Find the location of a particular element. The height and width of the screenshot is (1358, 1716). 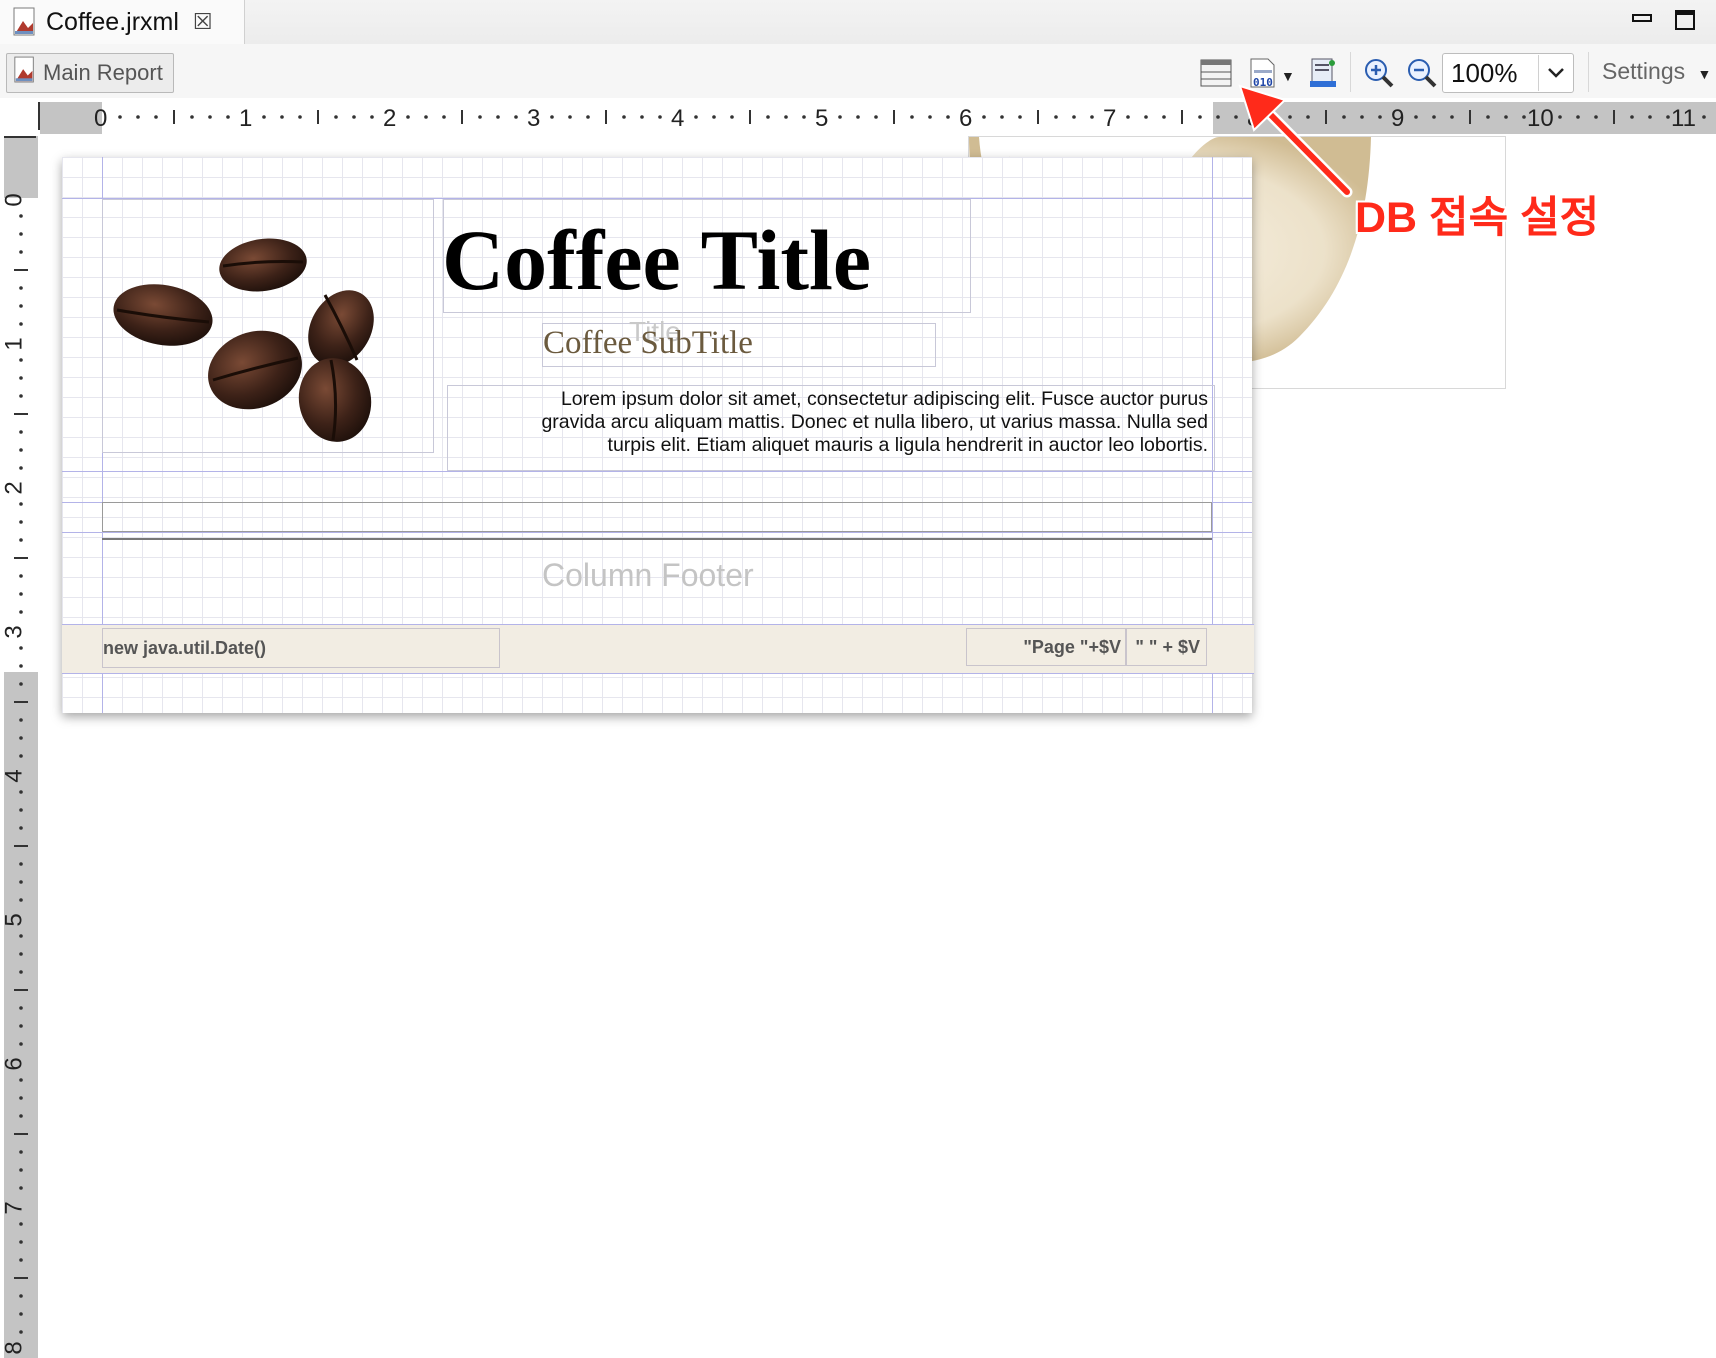

main-report-button: Main Report is located at coordinates (90, 73).